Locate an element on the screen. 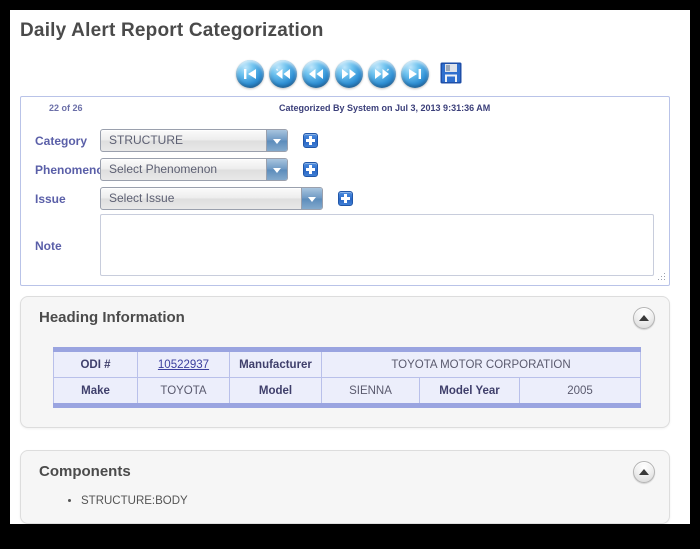  issue-label: Issue is located at coordinates (50, 199).